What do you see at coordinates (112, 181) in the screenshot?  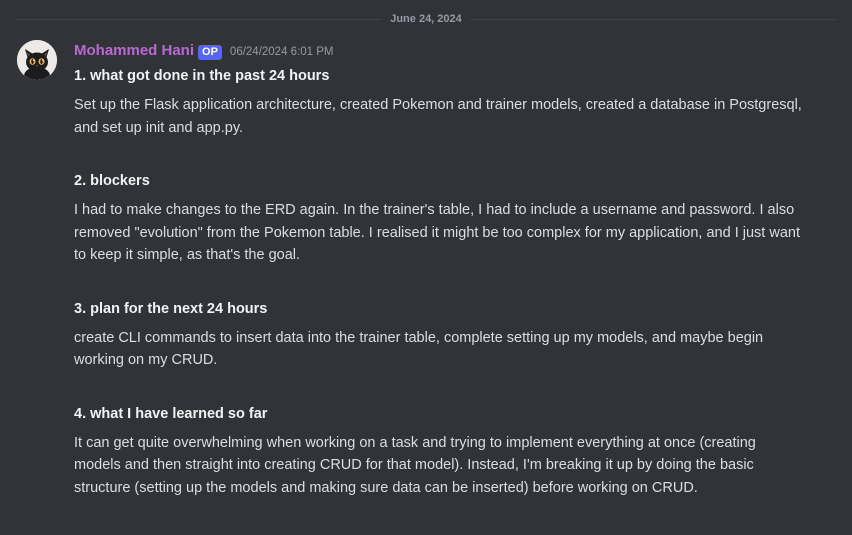 I see `section-heading: 2. blockers` at bounding box center [112, 181].